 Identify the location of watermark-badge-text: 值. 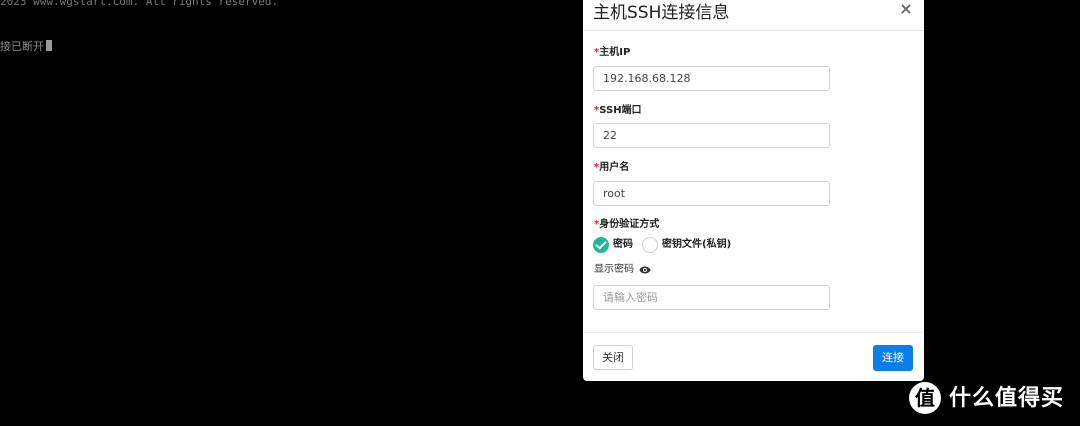
(925, 398).